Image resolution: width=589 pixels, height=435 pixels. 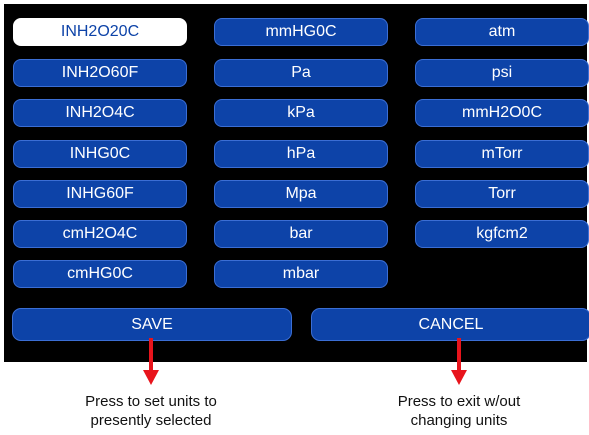 What do you see at coordinates (502, 154) in the screenshot?
I see `unit-button-mtorr: mTorr` at bounding box center [502, 154].